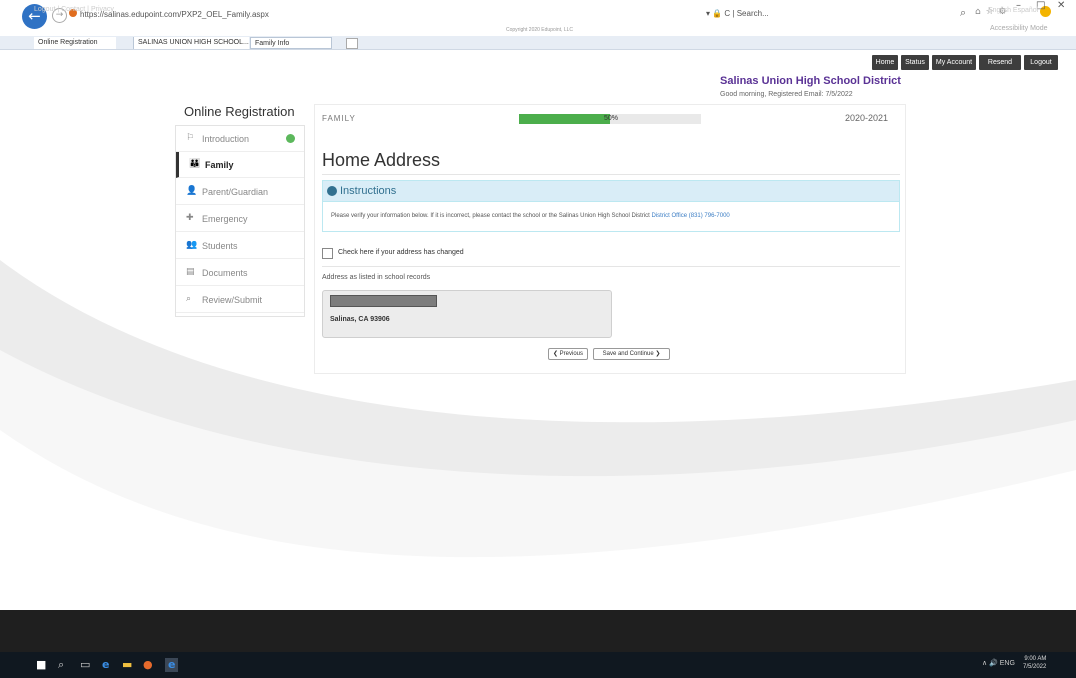 The image size is (1076, 678). Describe the element at coordinates (368, 191) in the screenshot. I see `instructions-title: Instructions` at that location.